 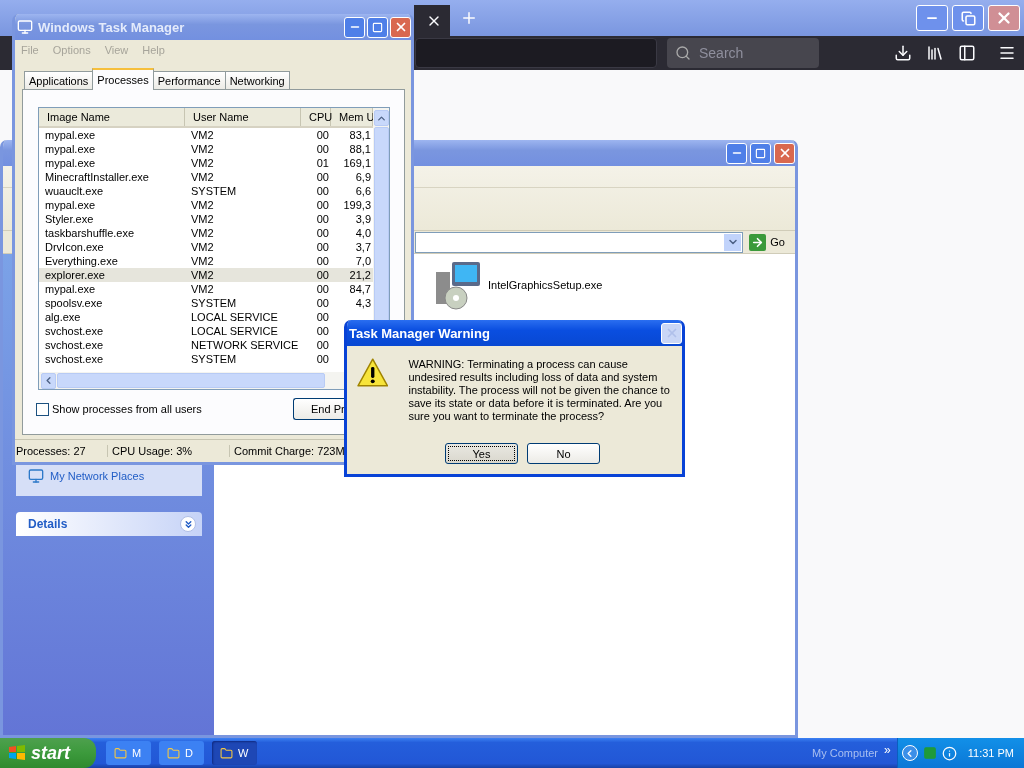 I want to click on scroll-left-button, so click(x=48, y=380).